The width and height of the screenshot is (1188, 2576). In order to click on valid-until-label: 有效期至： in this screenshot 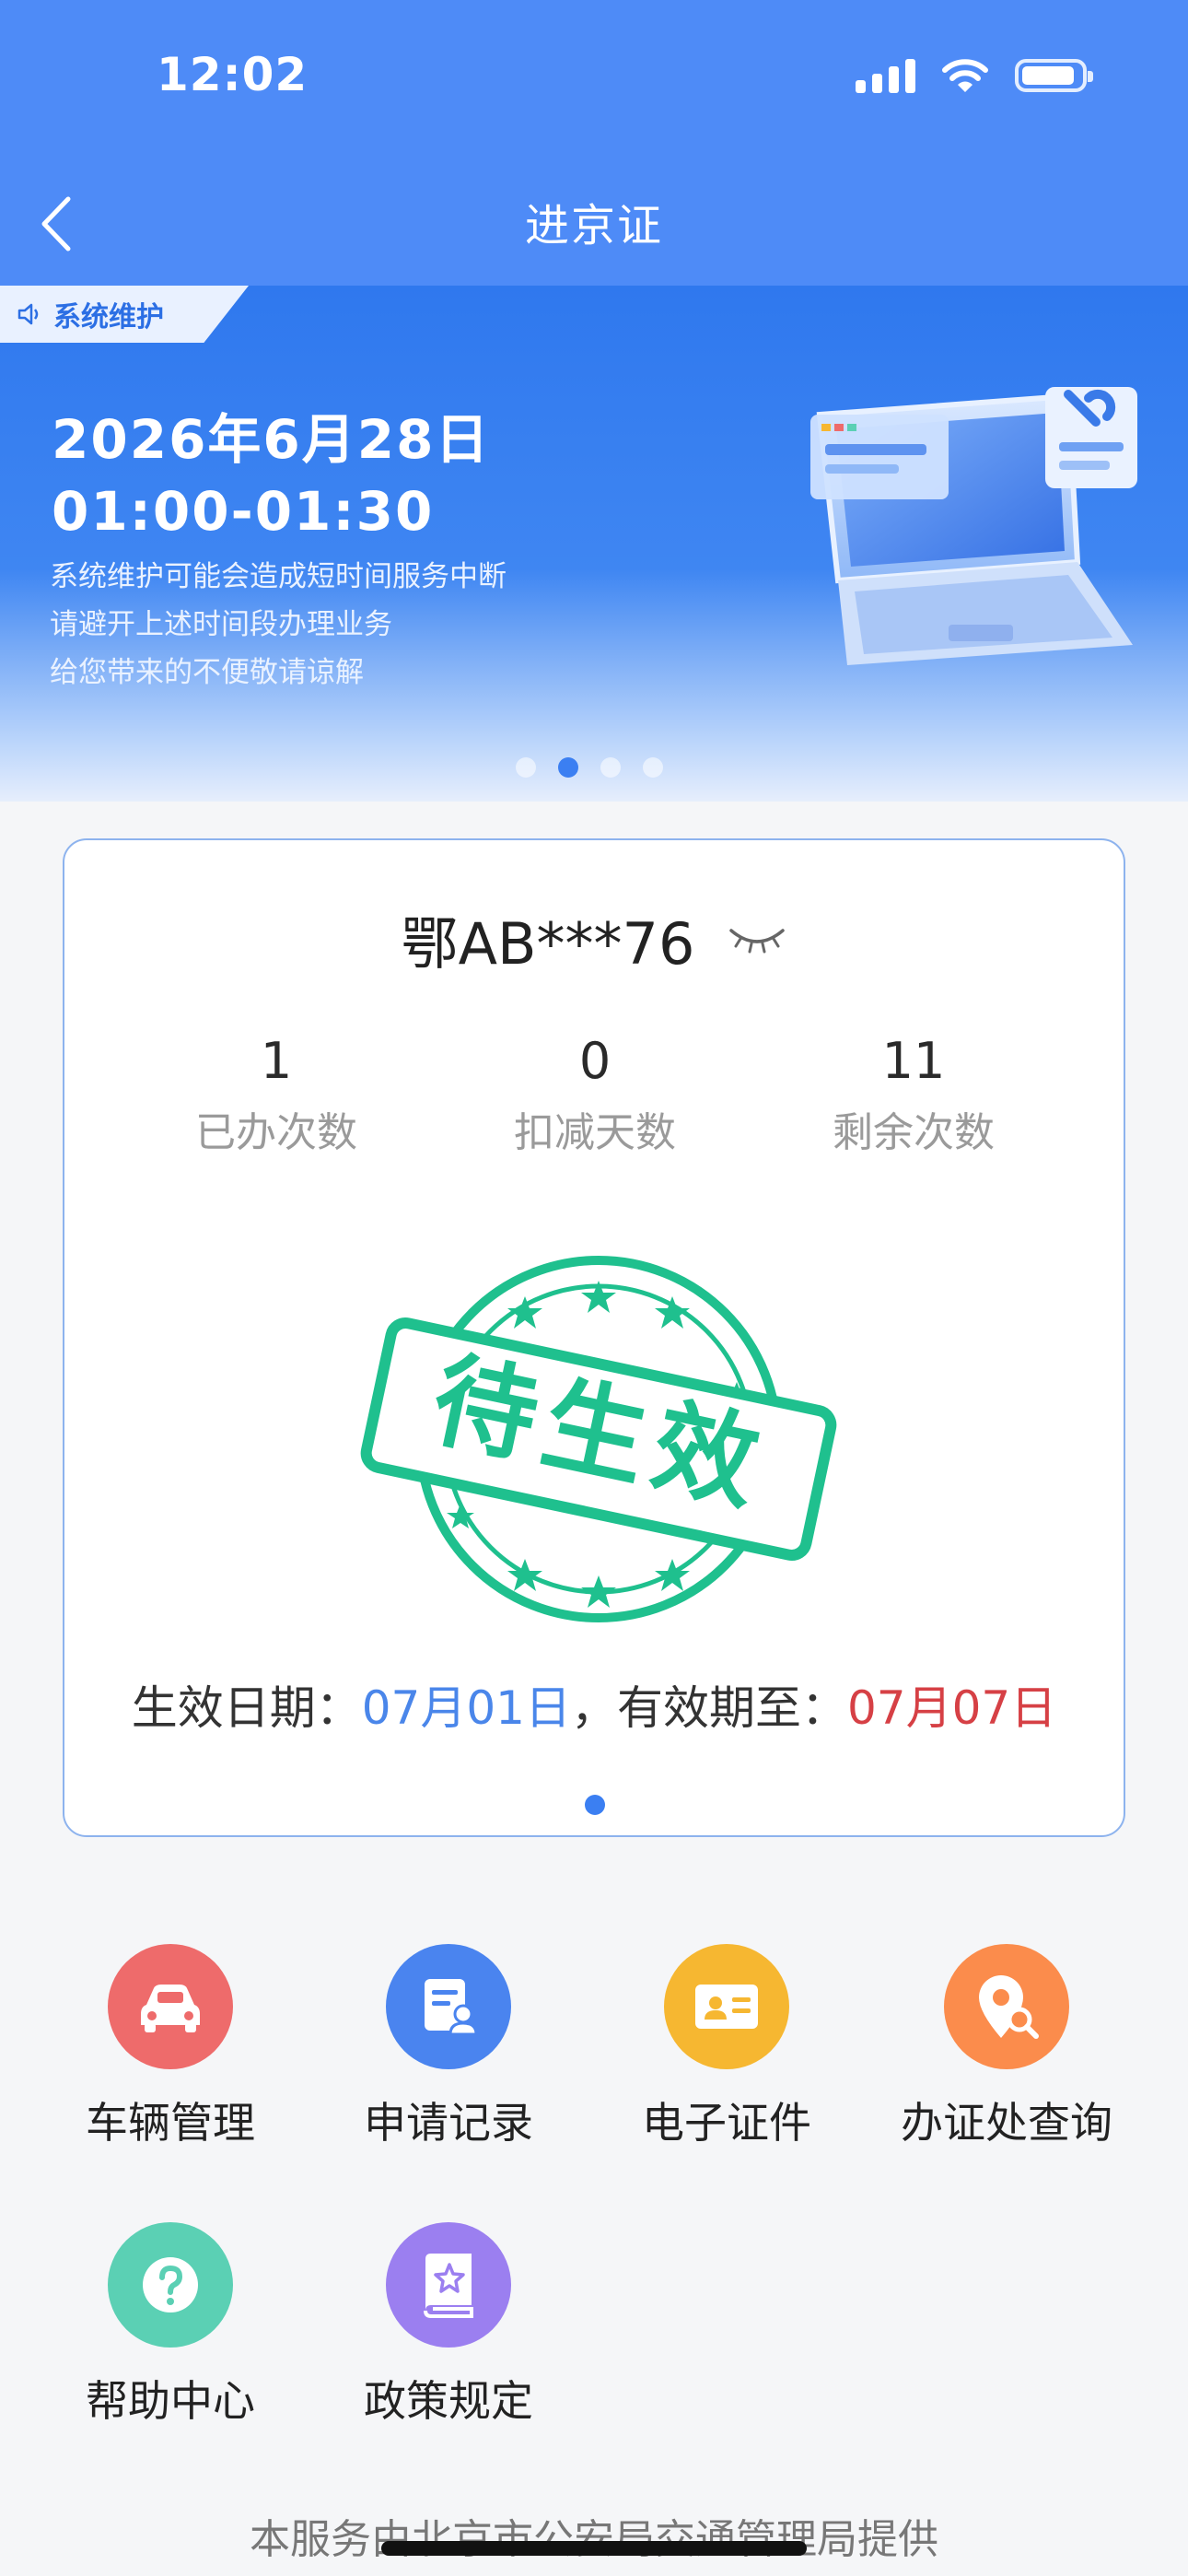, I will do `click(732, 1708)`.